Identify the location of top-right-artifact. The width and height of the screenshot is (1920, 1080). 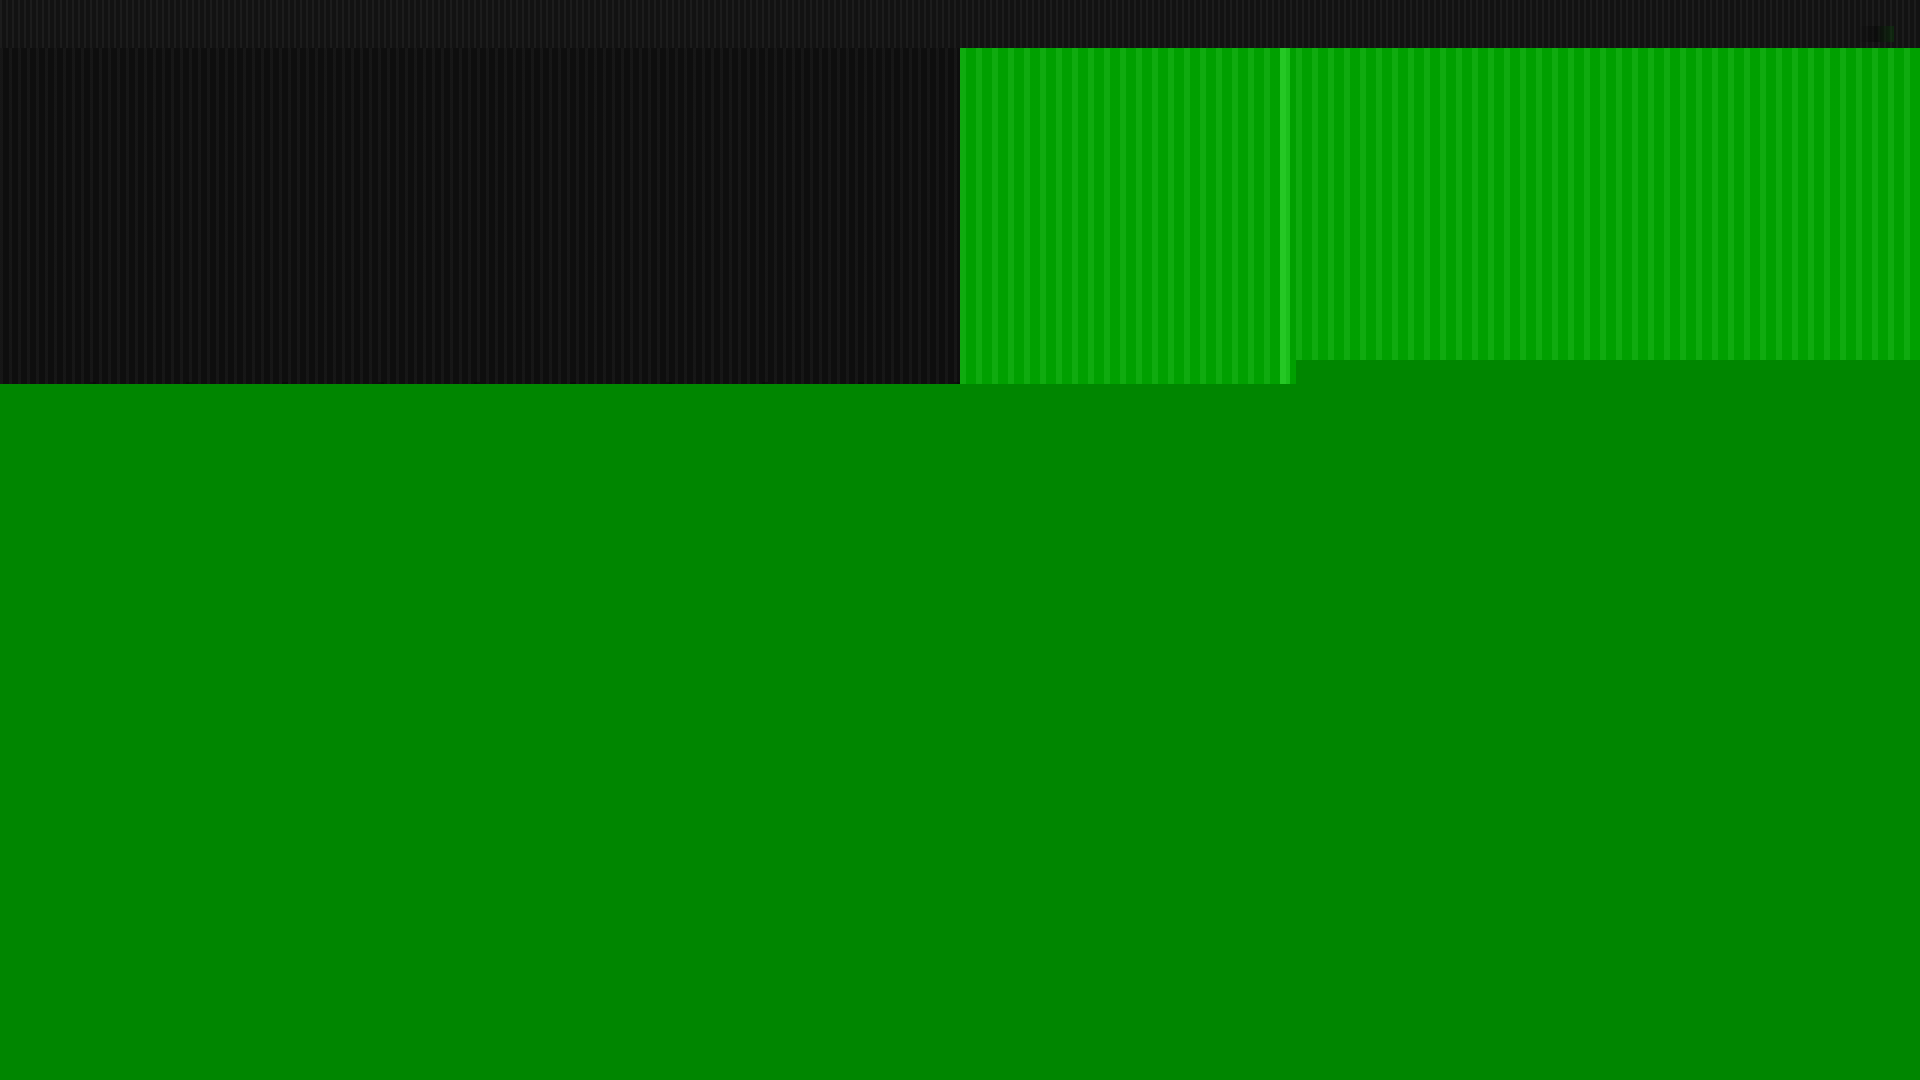
(1876, 34).